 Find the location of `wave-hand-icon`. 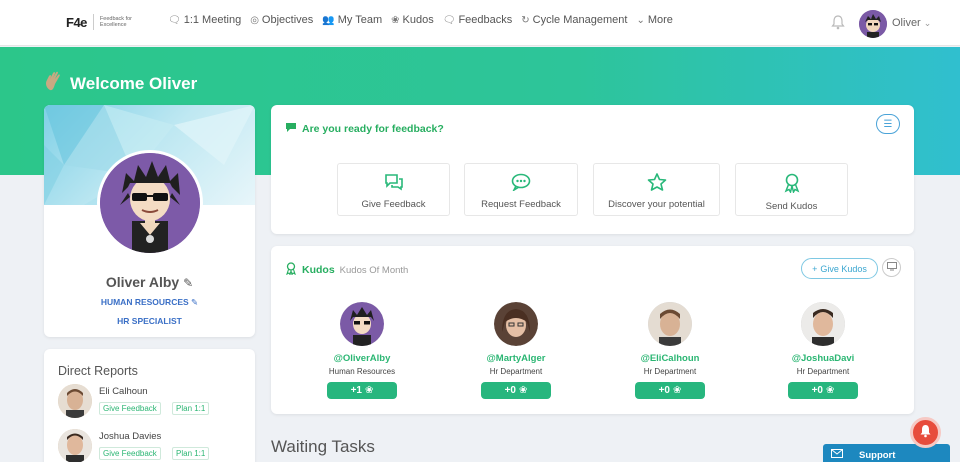

wave-hand-icon is located at coordinates (54, 83).